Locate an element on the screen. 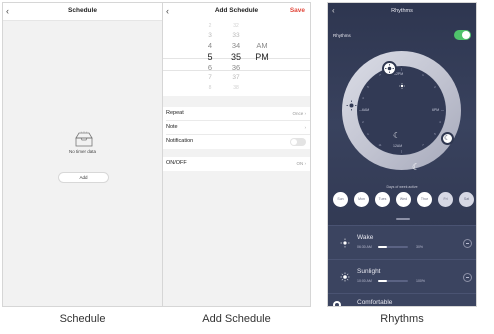  schedule-header: ‹ Schedule is located at coordinates (82, 12).